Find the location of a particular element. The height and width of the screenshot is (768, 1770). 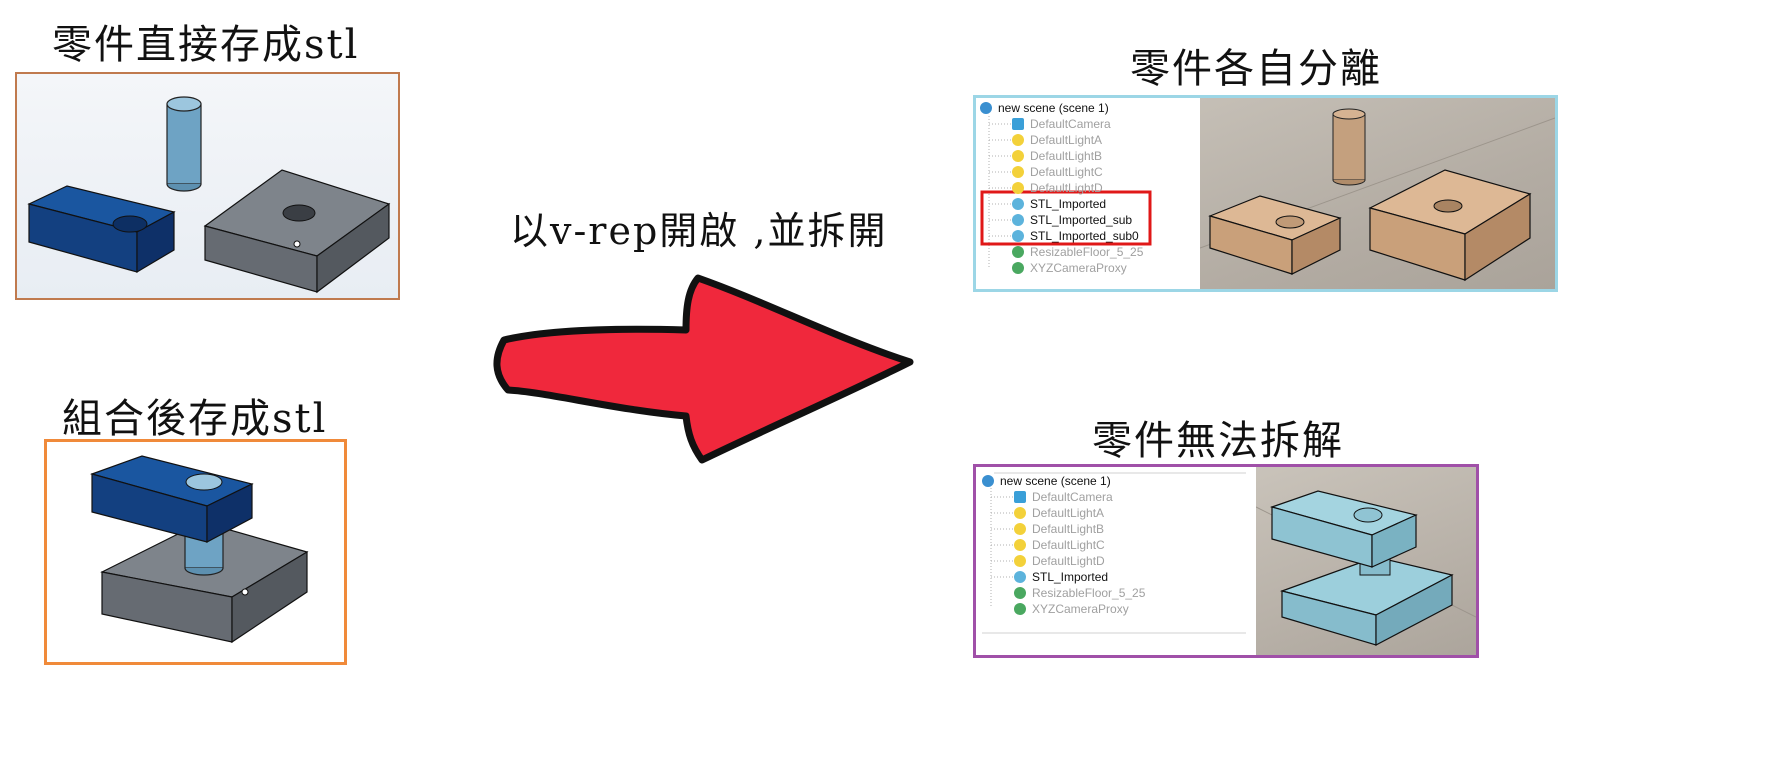

heading-open-vrep: 以v-rep開啟 ,並拆開 is located at coordinates (699, 231).